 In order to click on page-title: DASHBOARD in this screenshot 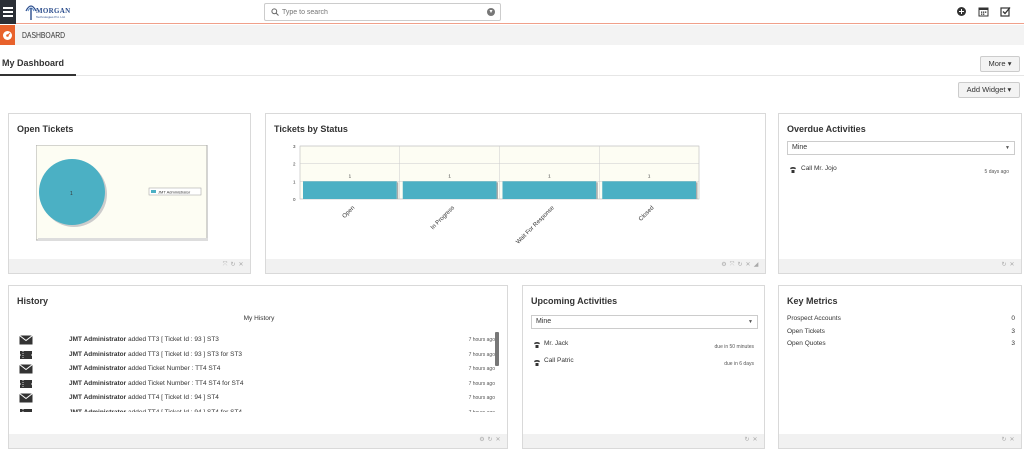, I will do `click(44, 35)`.